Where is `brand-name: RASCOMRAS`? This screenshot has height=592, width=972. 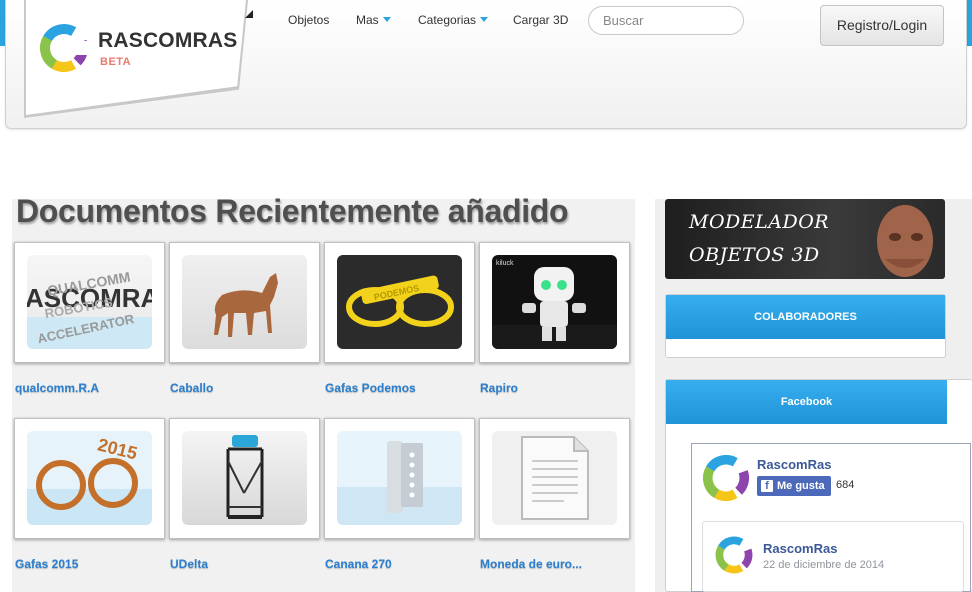 brand-name: RASCOMRAS is located at coordinates (167, 41).